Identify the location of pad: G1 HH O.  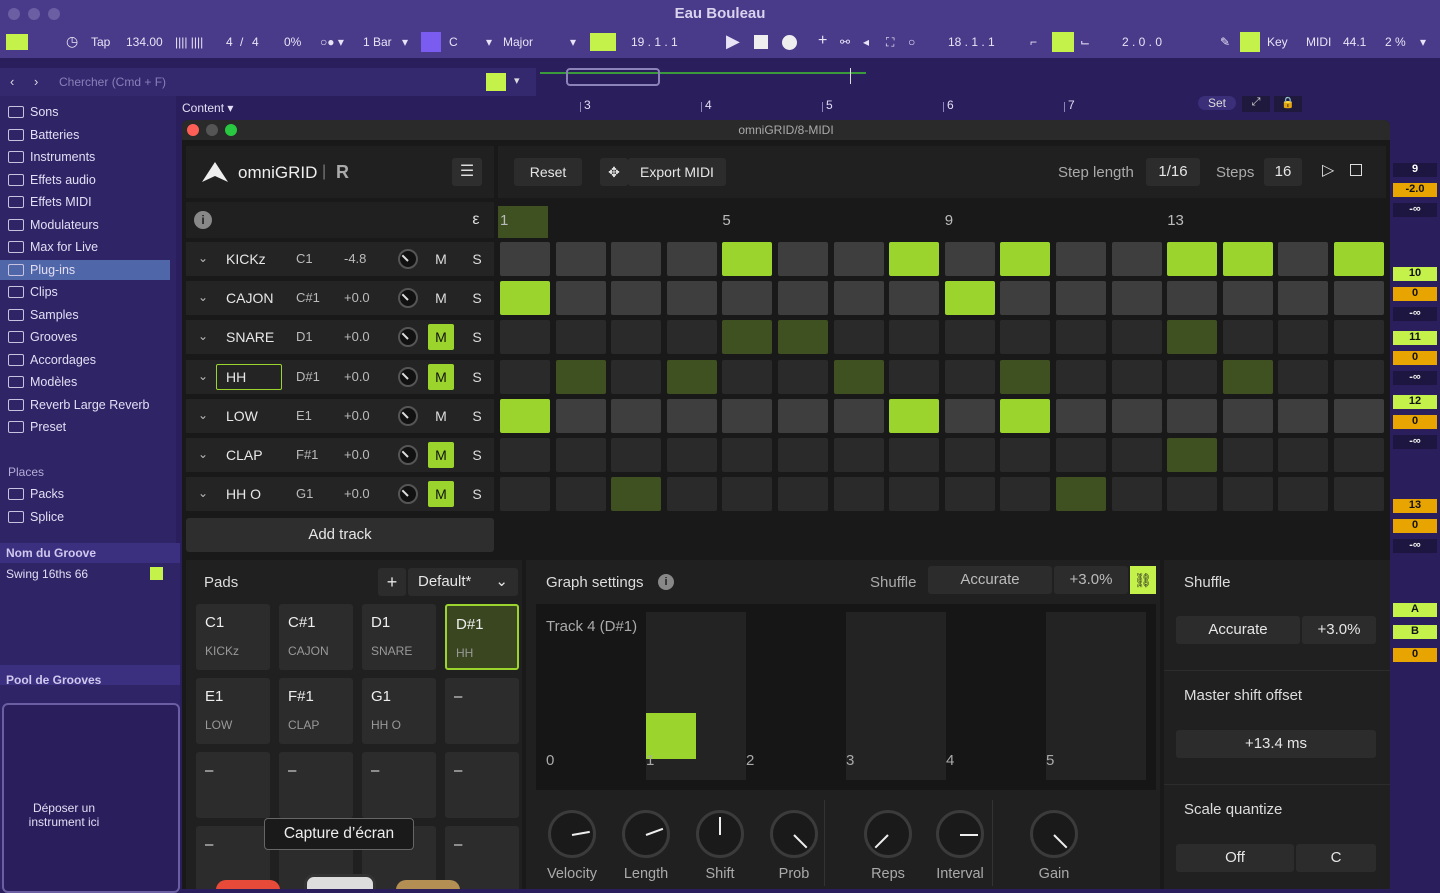
(399, 711).